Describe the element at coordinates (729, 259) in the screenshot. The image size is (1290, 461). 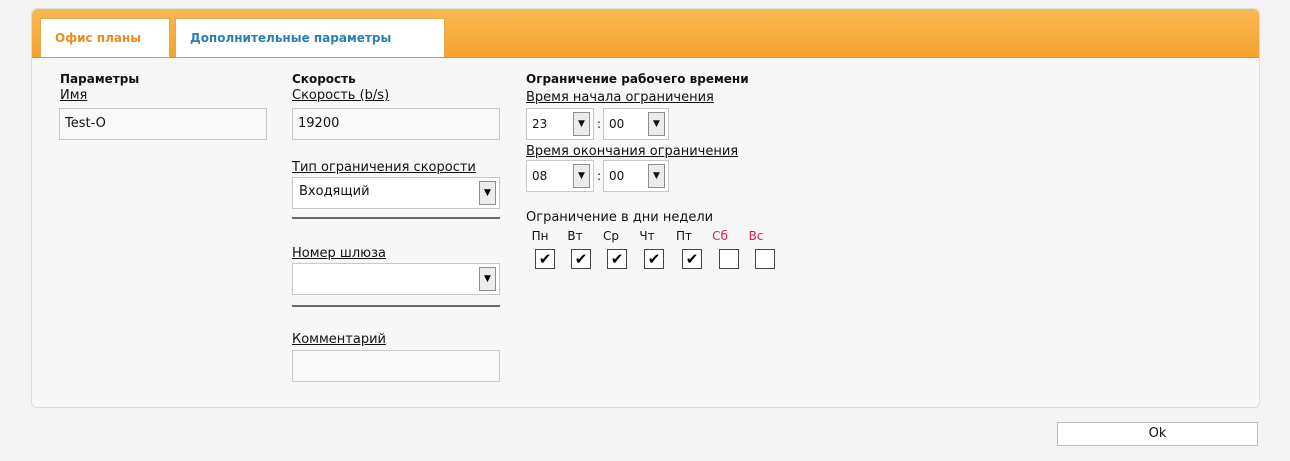
I see `checkbox-sat` at that location.